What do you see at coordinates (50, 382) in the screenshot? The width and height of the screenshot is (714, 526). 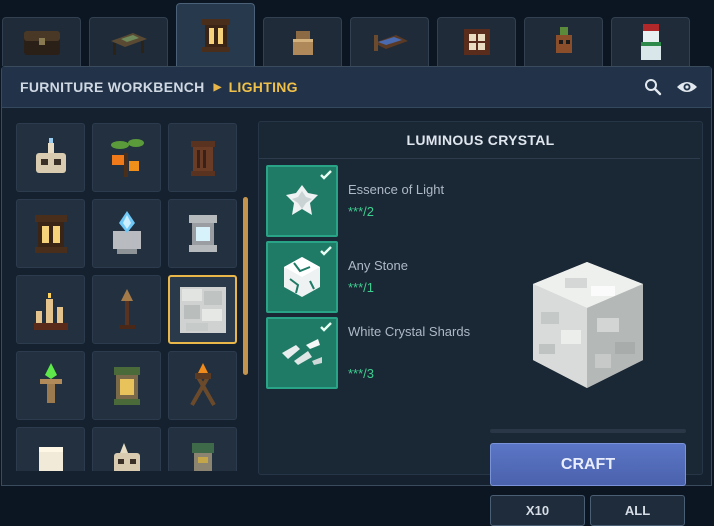 I see `green-flame-torch-icon` at bounding box center [50, 382].